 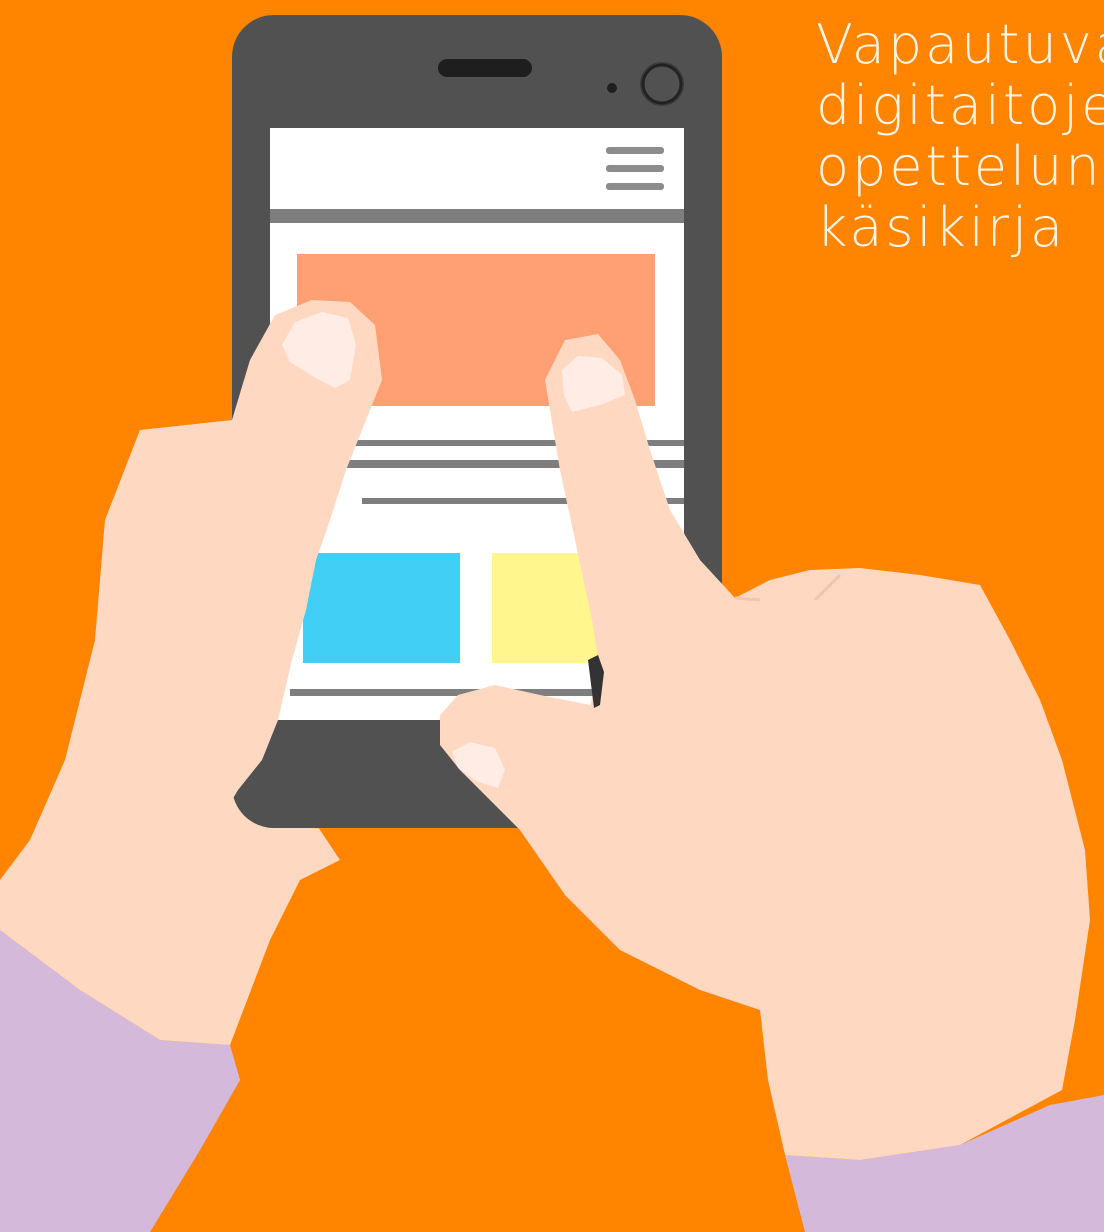 I want to click on speaker-icon, so click(x=485, y=68).